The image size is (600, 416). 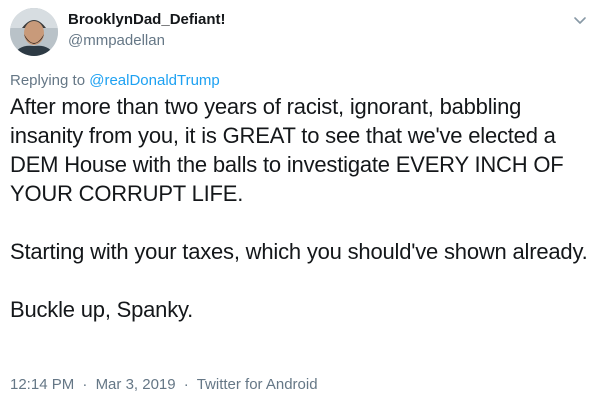 I want to click on author-block: BrooklynDad_Defiant! @mmpadellan, so click(x=147, y=30).